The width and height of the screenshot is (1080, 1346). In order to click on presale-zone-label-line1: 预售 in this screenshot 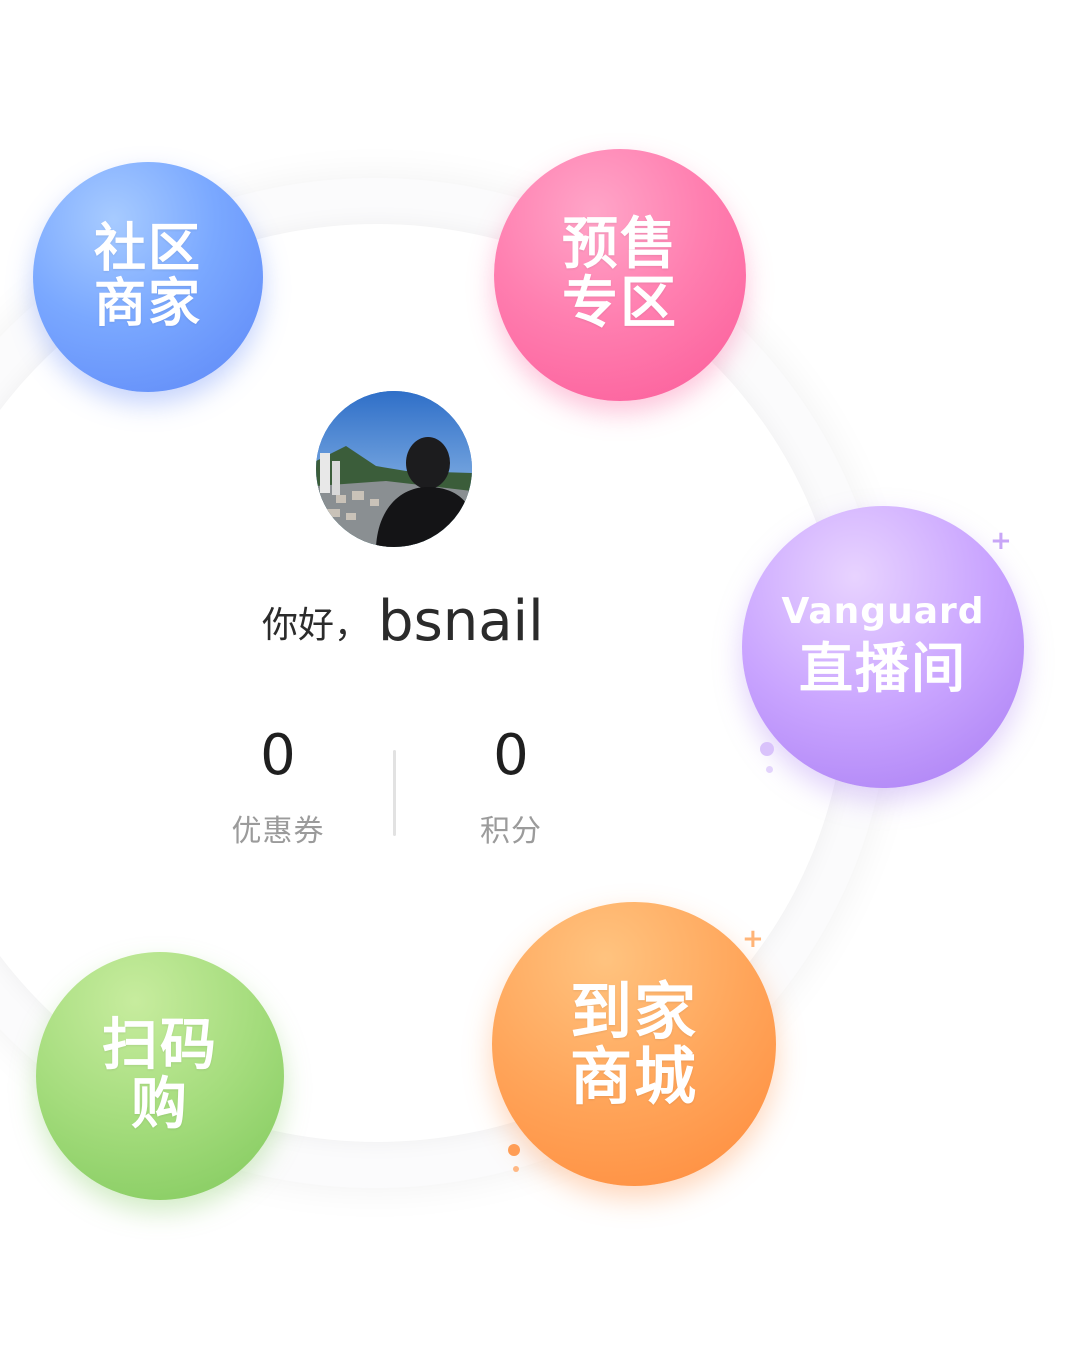, I will do `click(620, 245)`.